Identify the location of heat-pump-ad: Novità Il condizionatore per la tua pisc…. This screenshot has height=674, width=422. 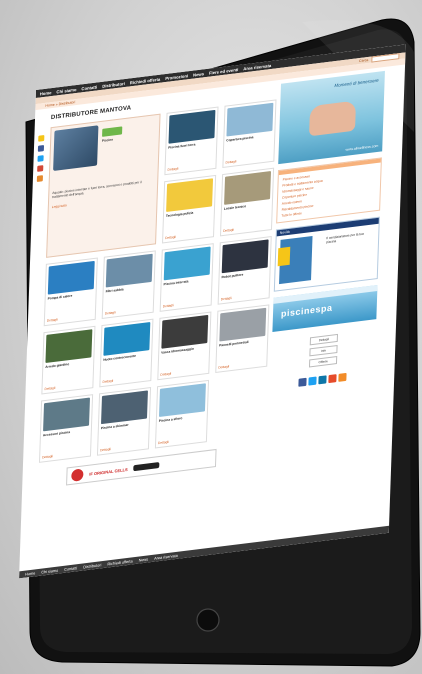
(326, 254).